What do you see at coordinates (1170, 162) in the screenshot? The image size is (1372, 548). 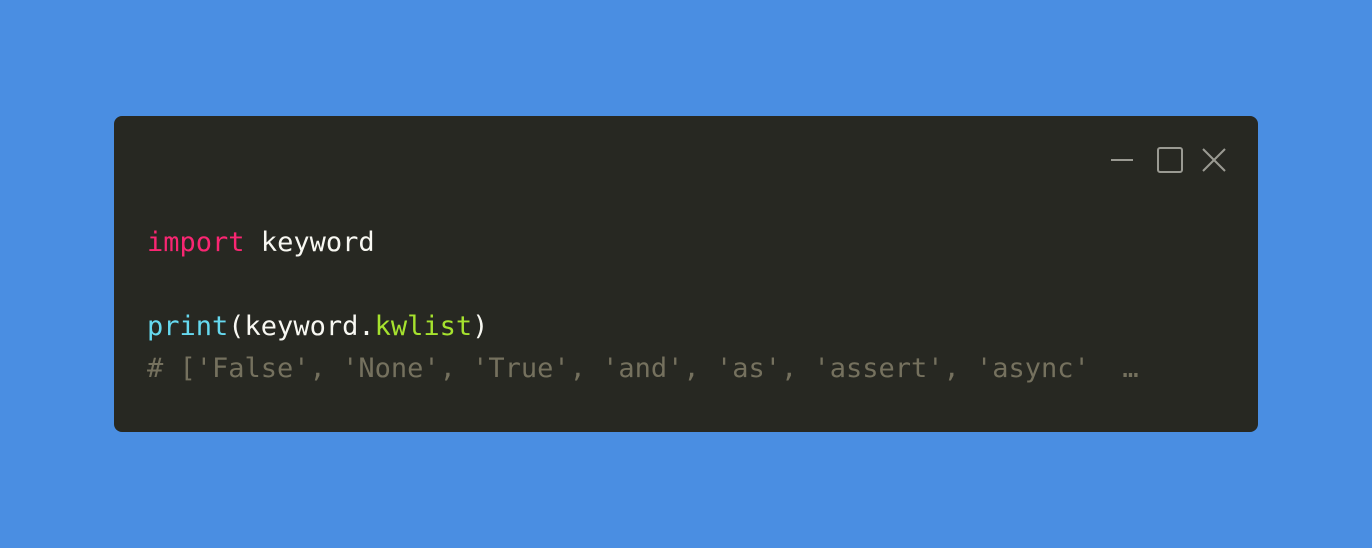 I see `maximize-icon` at bounding box center [1170, 162].